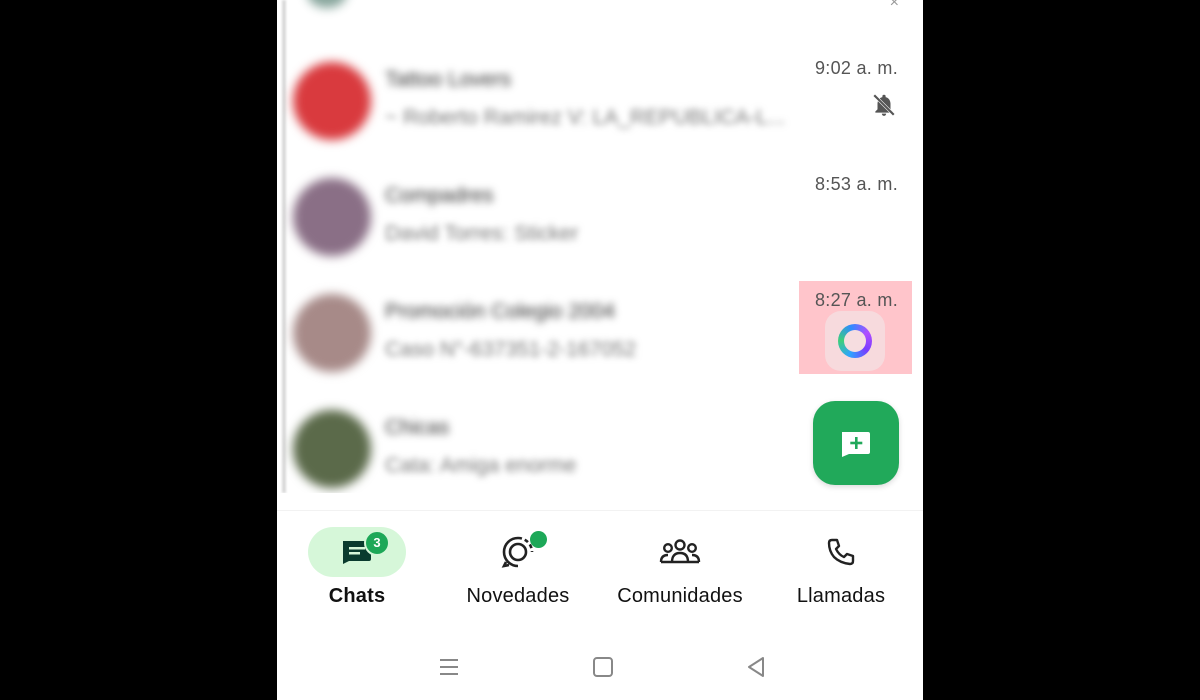  Describe the element at coordinates (894, 6) in the screenshot. I see `close-icon: ×` at that location.